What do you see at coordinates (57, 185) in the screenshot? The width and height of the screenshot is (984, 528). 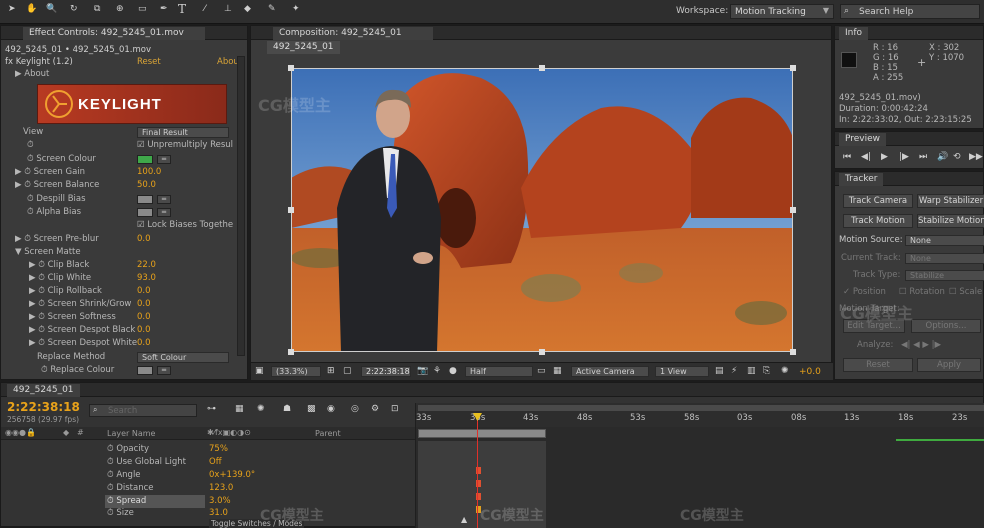 I see `screen-balance-label: ▶ ⏱ Screen Balance` at bounding box center [57, 185].